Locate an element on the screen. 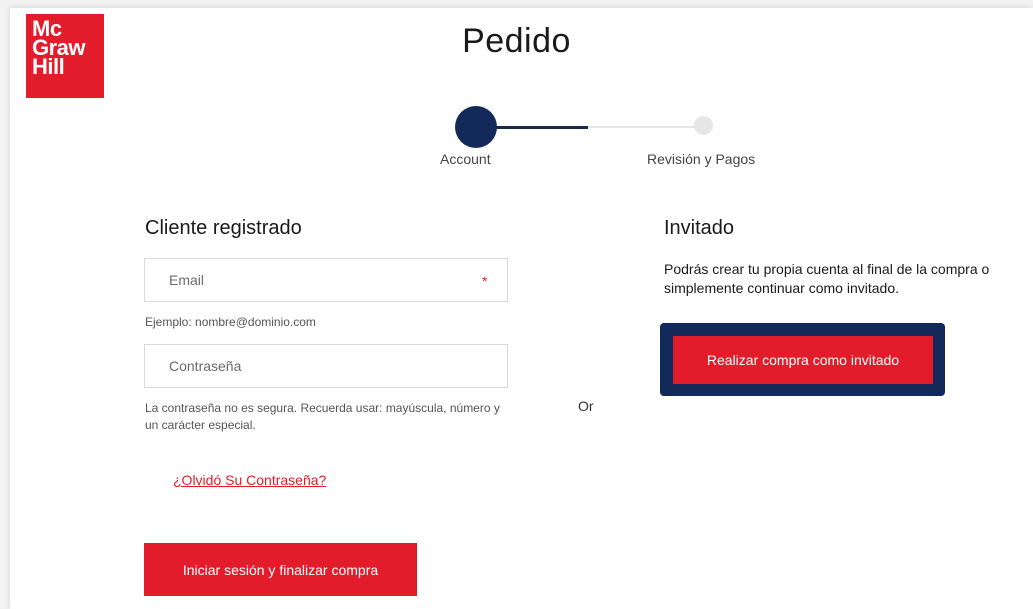  step-account-dot is located at coordinates (476, 127).